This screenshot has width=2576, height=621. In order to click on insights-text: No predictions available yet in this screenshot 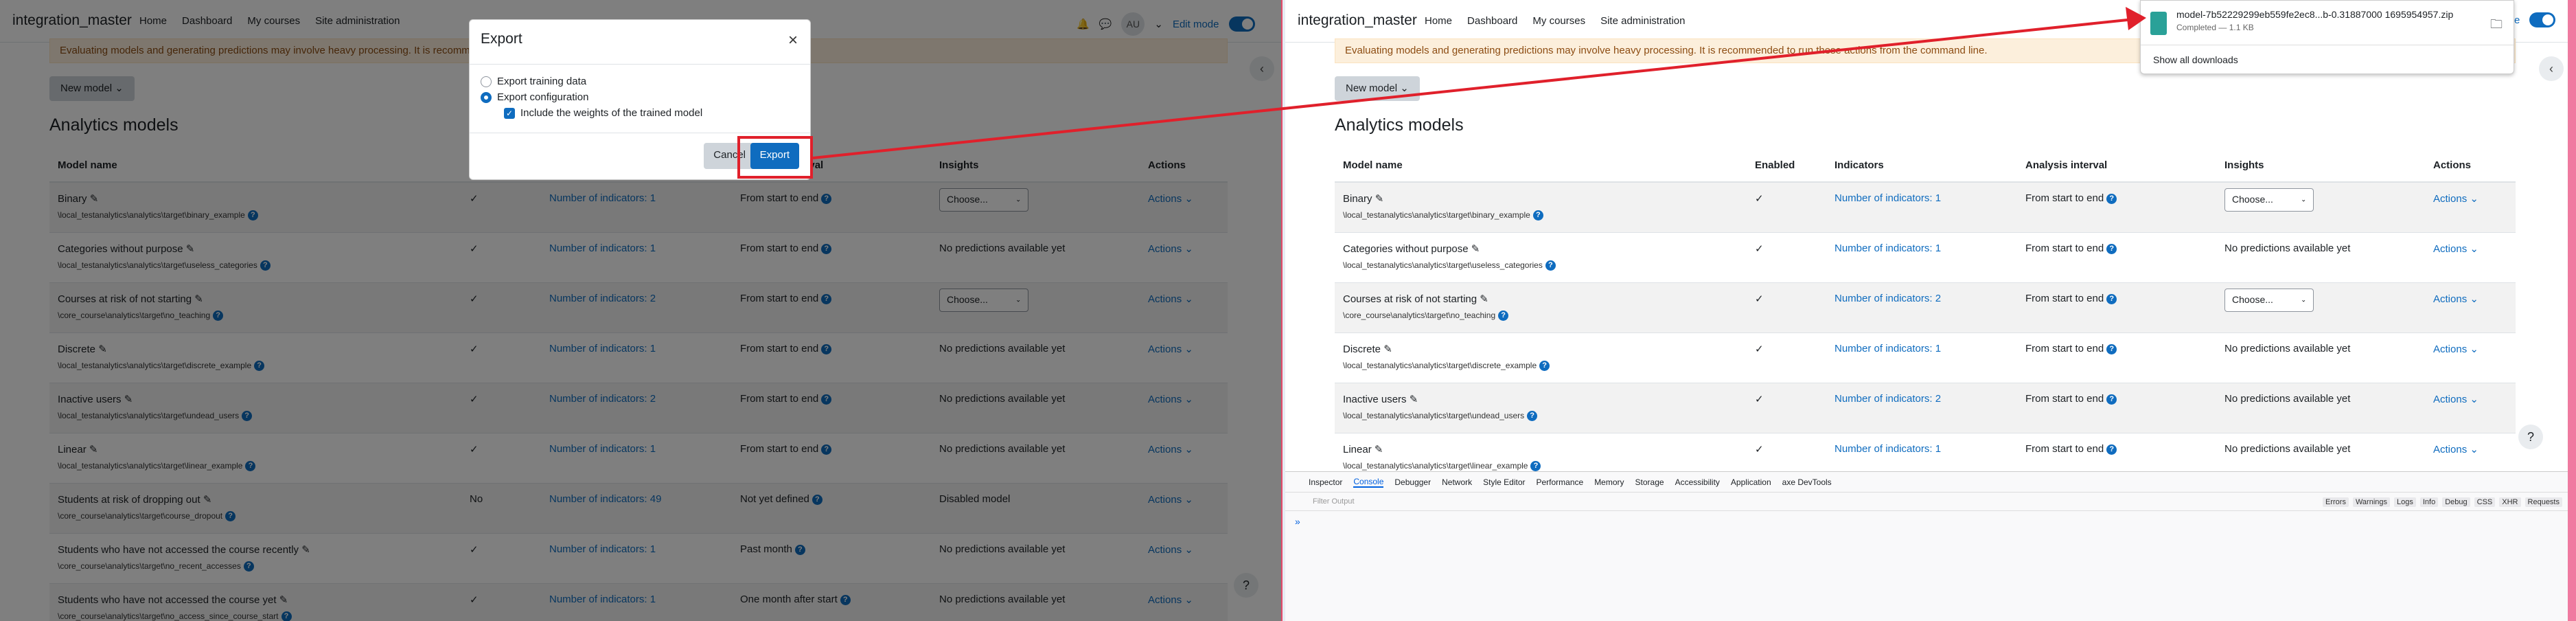, I will do `click(2287, 449)`.